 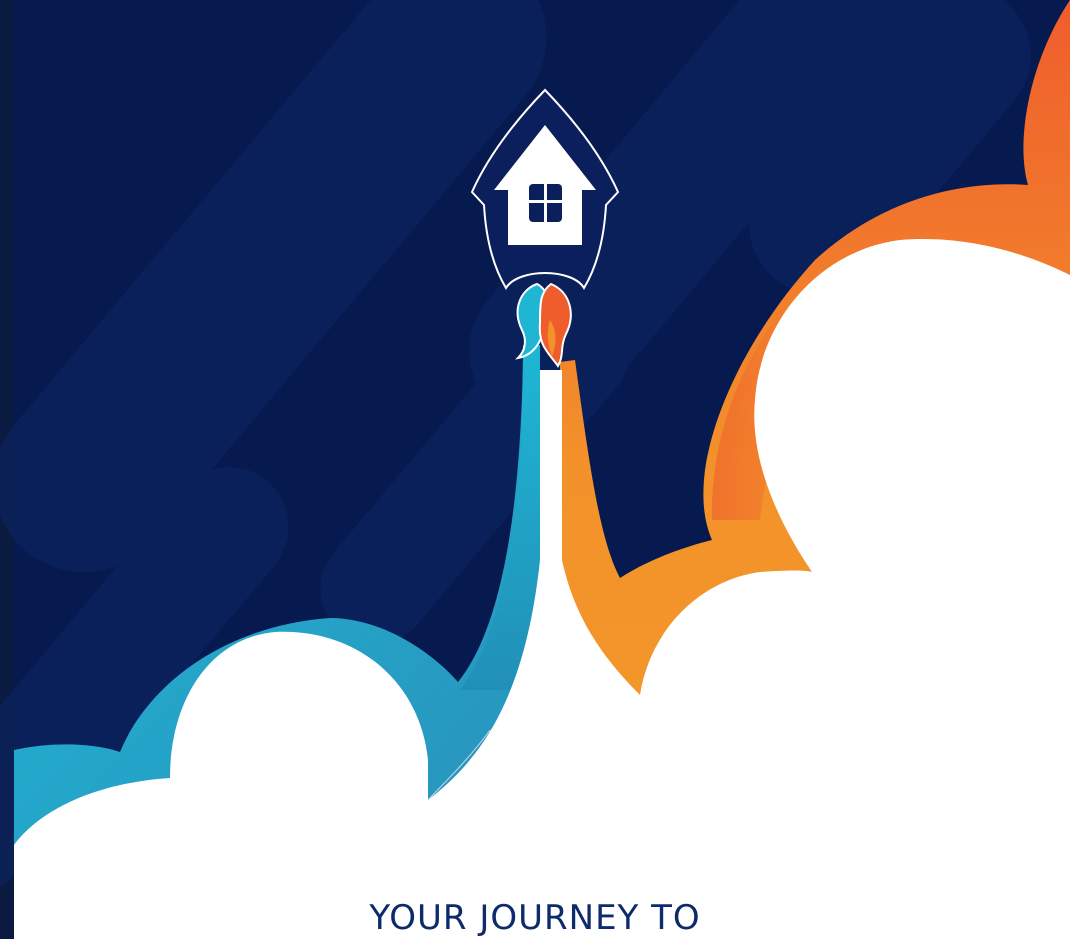 What do you see at coordinates (545, 203) in the screenshot?
I see `window-icon` at bounding box center [545, 203].